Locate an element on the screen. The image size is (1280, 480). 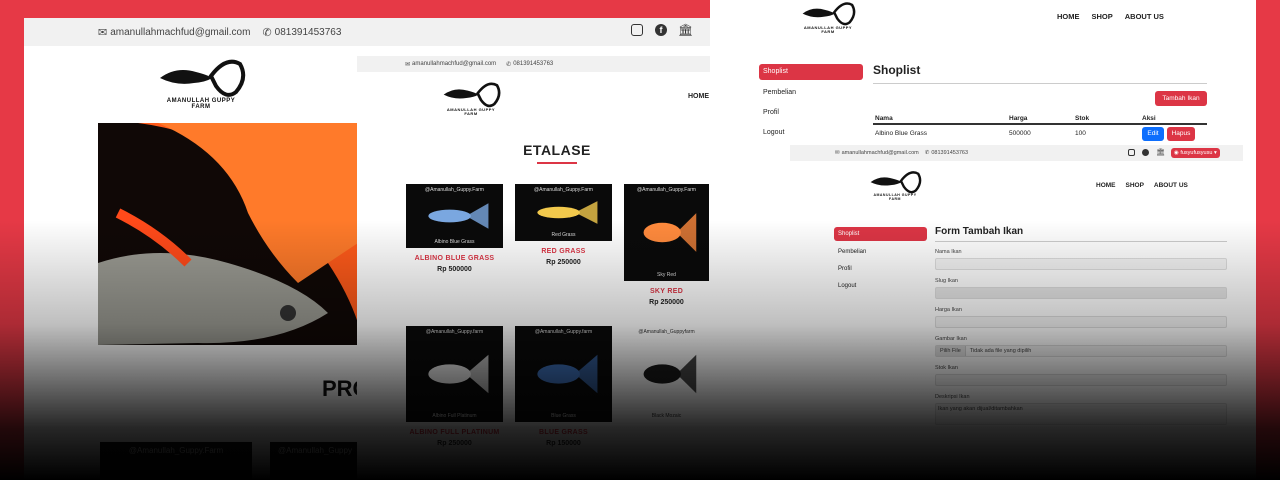
form-label: Gambar Ikan is located at coordinates (951, 339).